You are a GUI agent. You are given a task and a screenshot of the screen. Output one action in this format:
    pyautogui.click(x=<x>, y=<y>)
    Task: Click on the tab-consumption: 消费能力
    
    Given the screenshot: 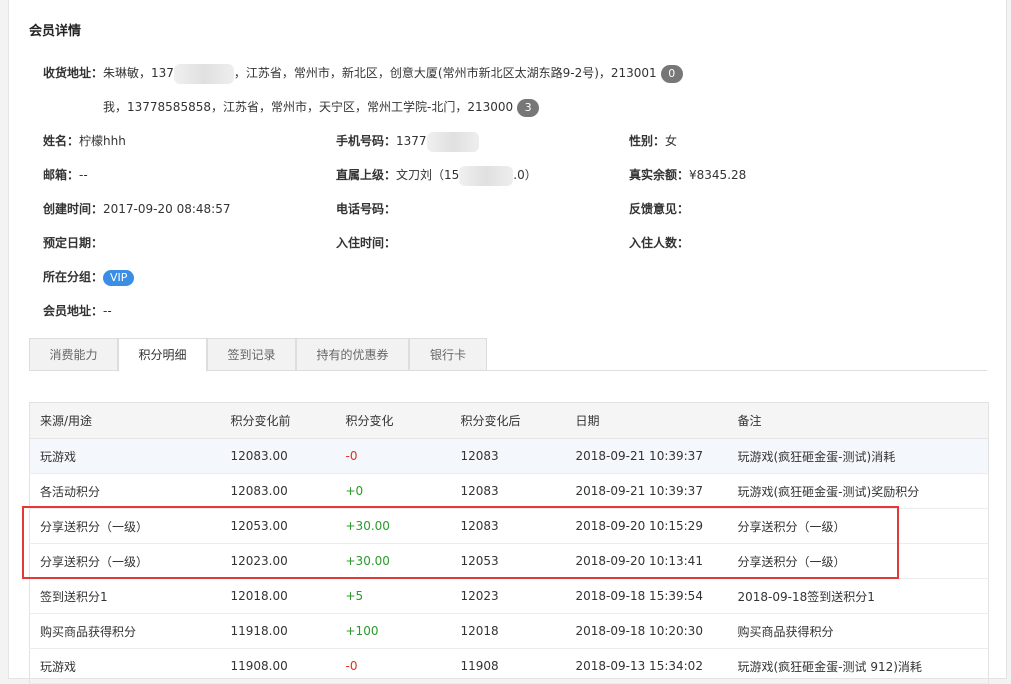 What is the action you would take?
    pyautogui.click(x=73, y=354)
    